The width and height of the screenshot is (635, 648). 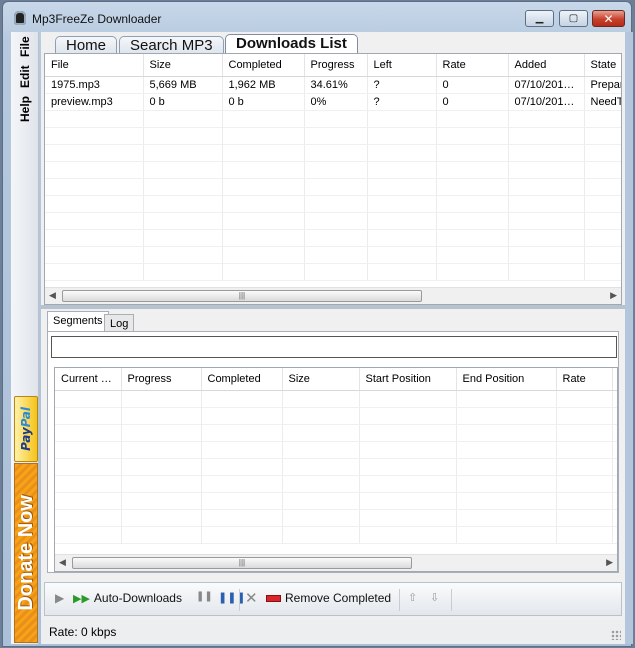 What do you see at coordinates (402, 85) in the screenshot?
I see `cell-left: ?` at bounding box center [402, 85].